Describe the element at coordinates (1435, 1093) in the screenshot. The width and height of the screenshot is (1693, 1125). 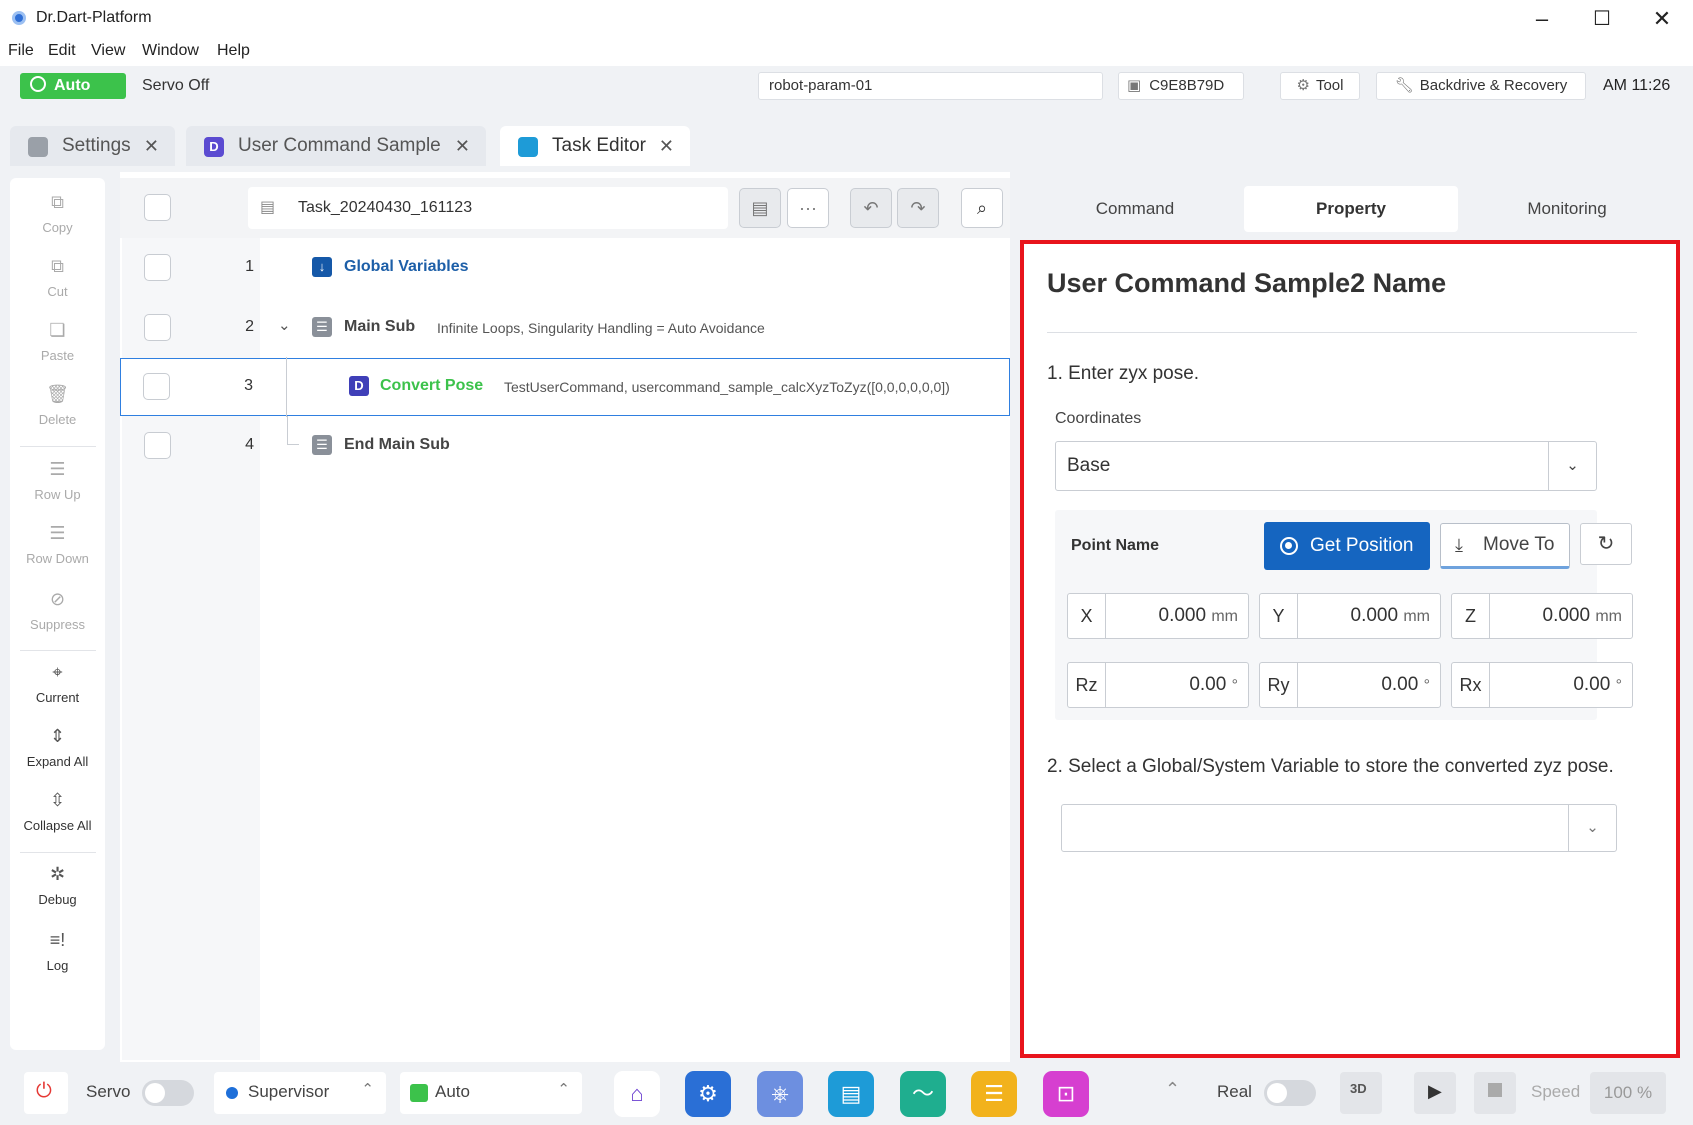
I see `play-button: ▶` at that location.